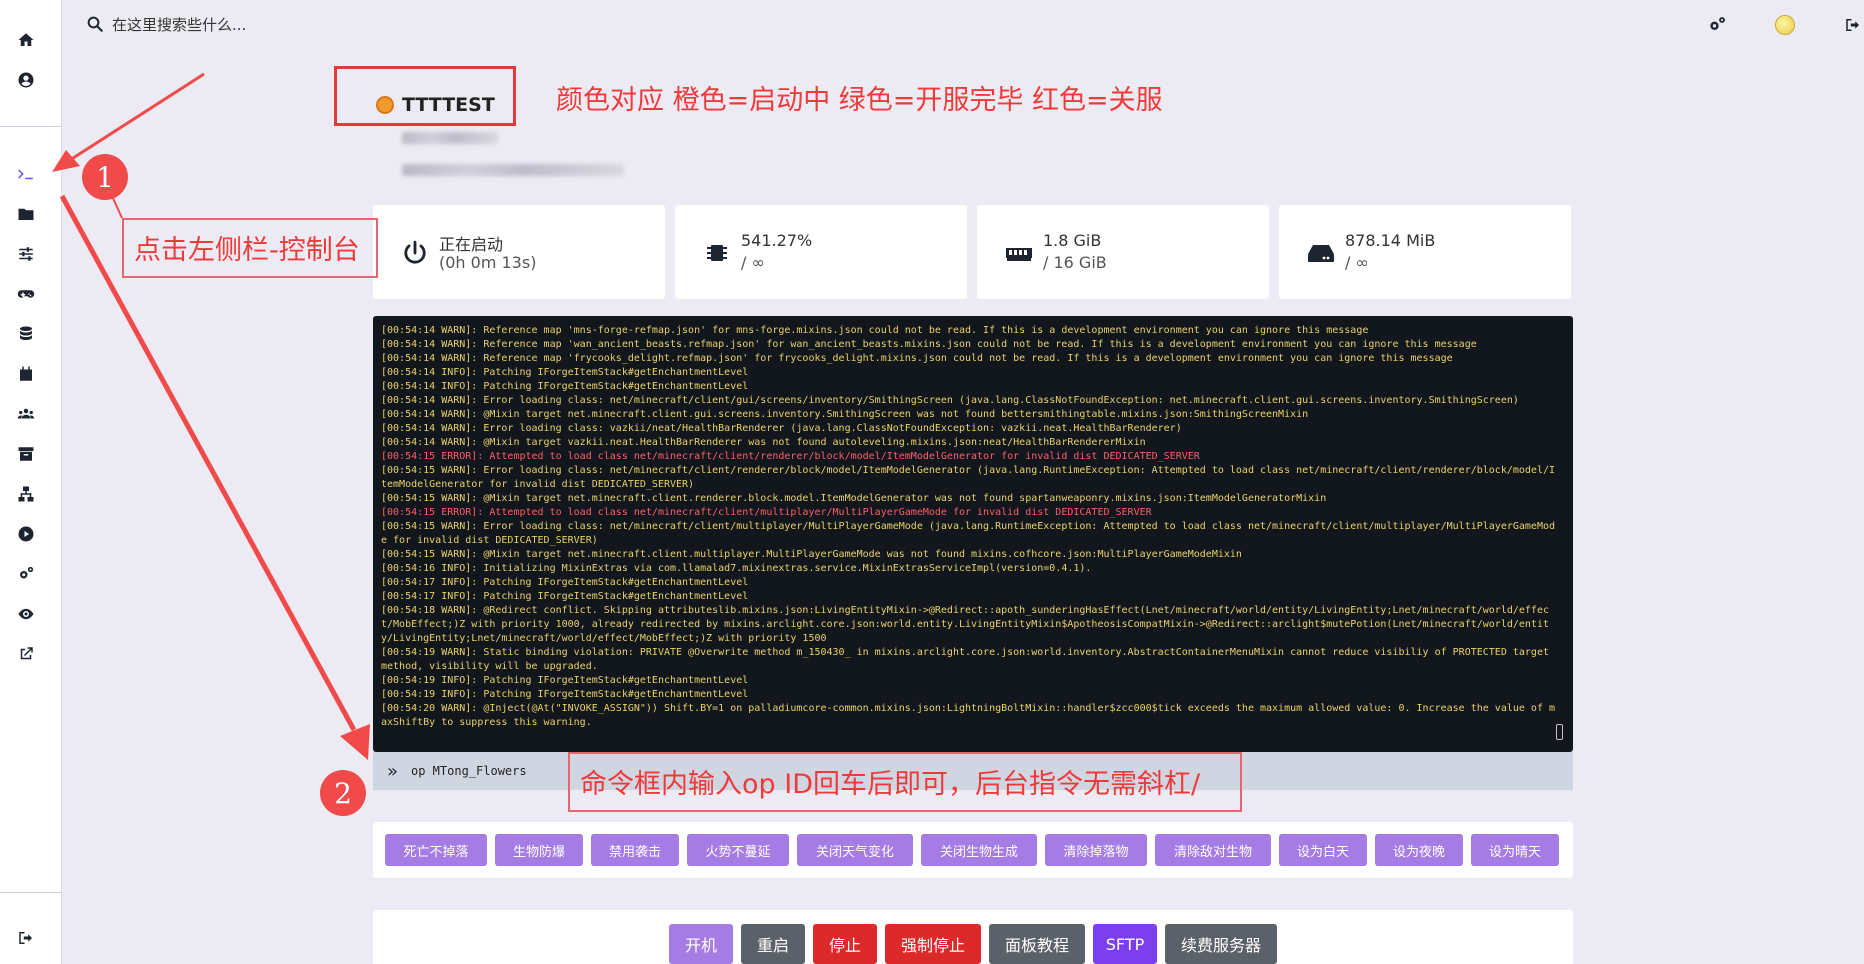  I want to click on sidebar-divider, so click(31, 126).